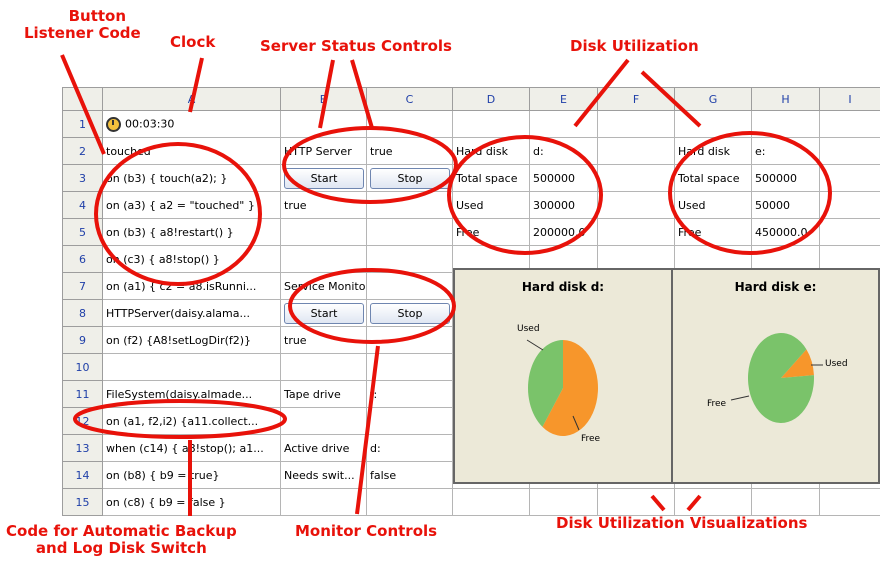 This screenshot has width=880, height=566. I want to click on row-number: 12, so click(82, 421).